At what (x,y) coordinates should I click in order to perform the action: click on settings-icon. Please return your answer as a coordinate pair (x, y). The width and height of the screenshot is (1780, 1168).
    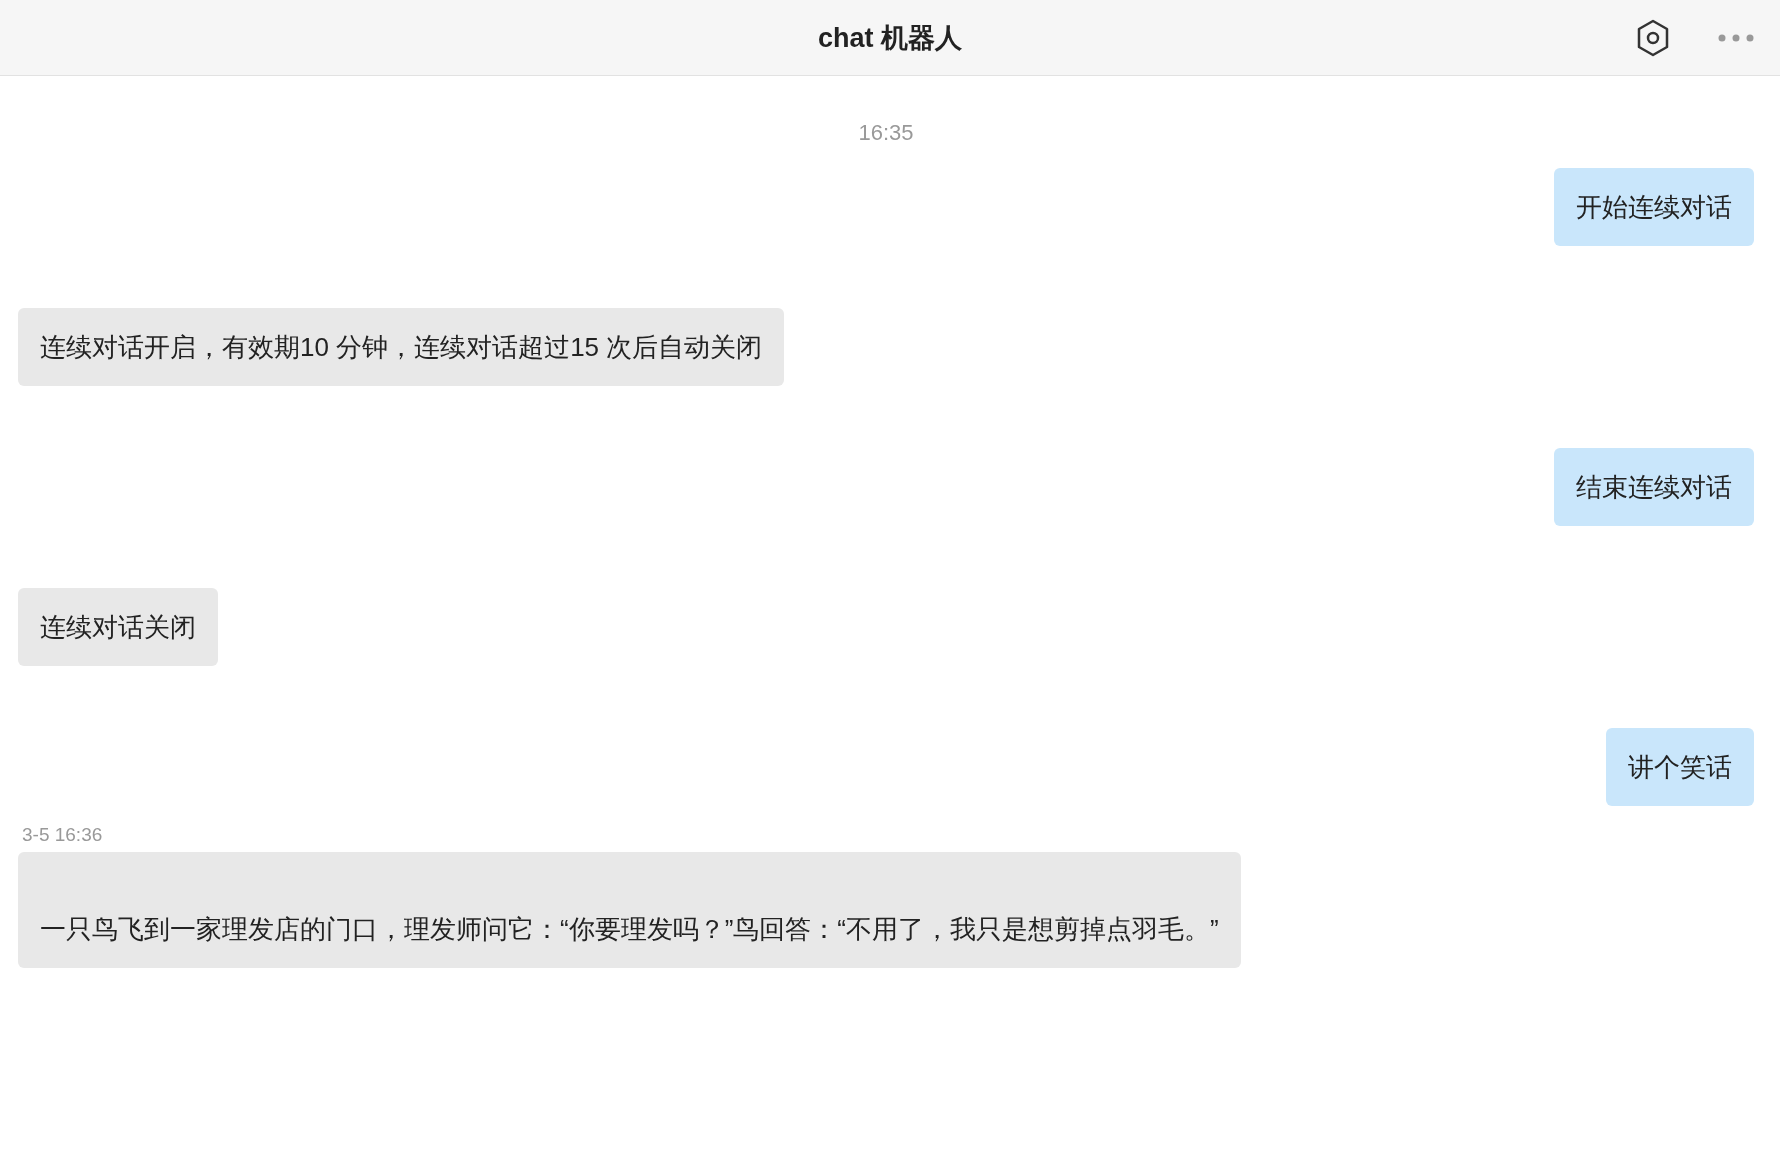
    Looking at the image, I should click on (1653, 37).